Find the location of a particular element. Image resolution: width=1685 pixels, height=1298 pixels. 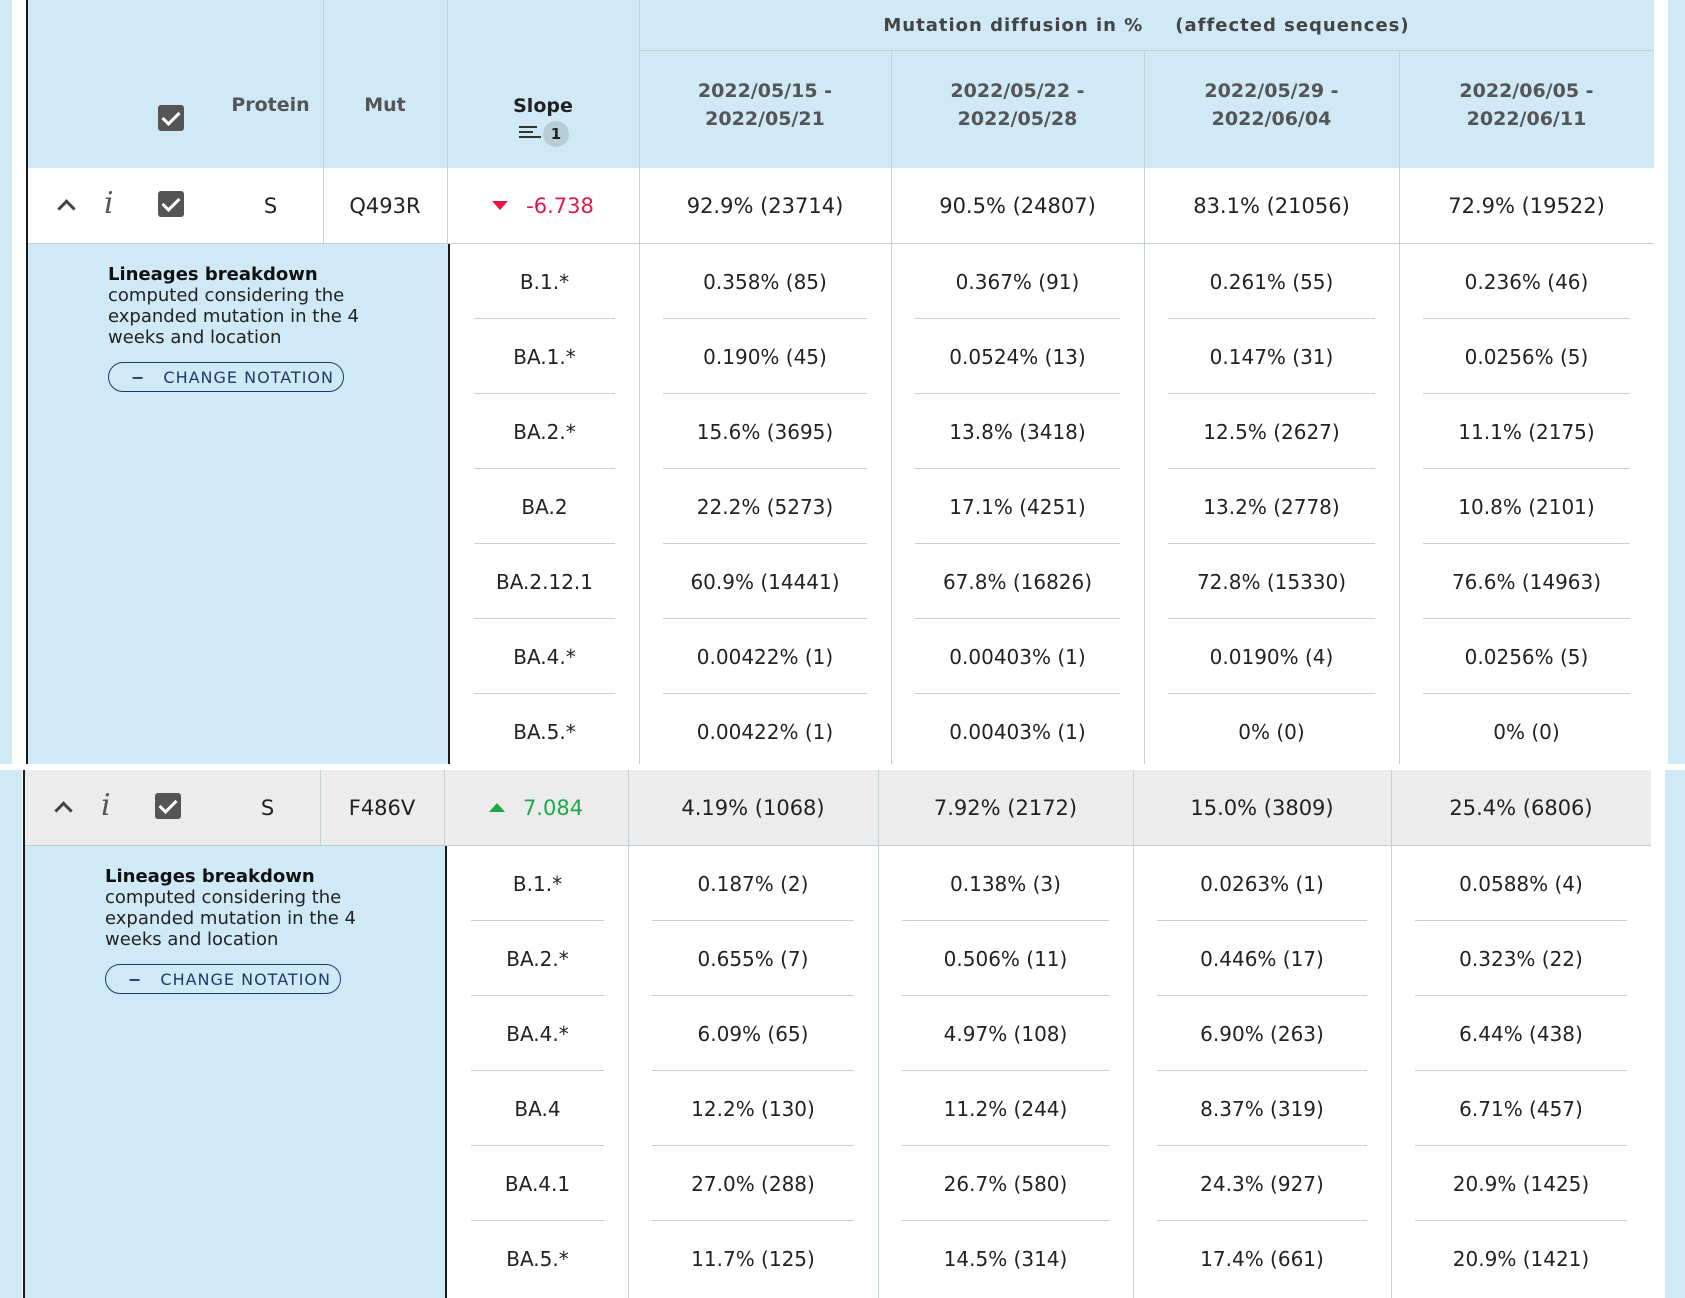

lineage-value-week-4: 20.9% (1425) is located at coordinates (1521, 1183).